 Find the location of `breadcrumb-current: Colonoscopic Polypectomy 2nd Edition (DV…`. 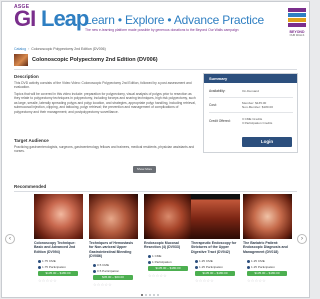

breadcrumb-current: Colonoscopic Polypectomy 2nd Edition (DV… is located at coordinates (68, 49).